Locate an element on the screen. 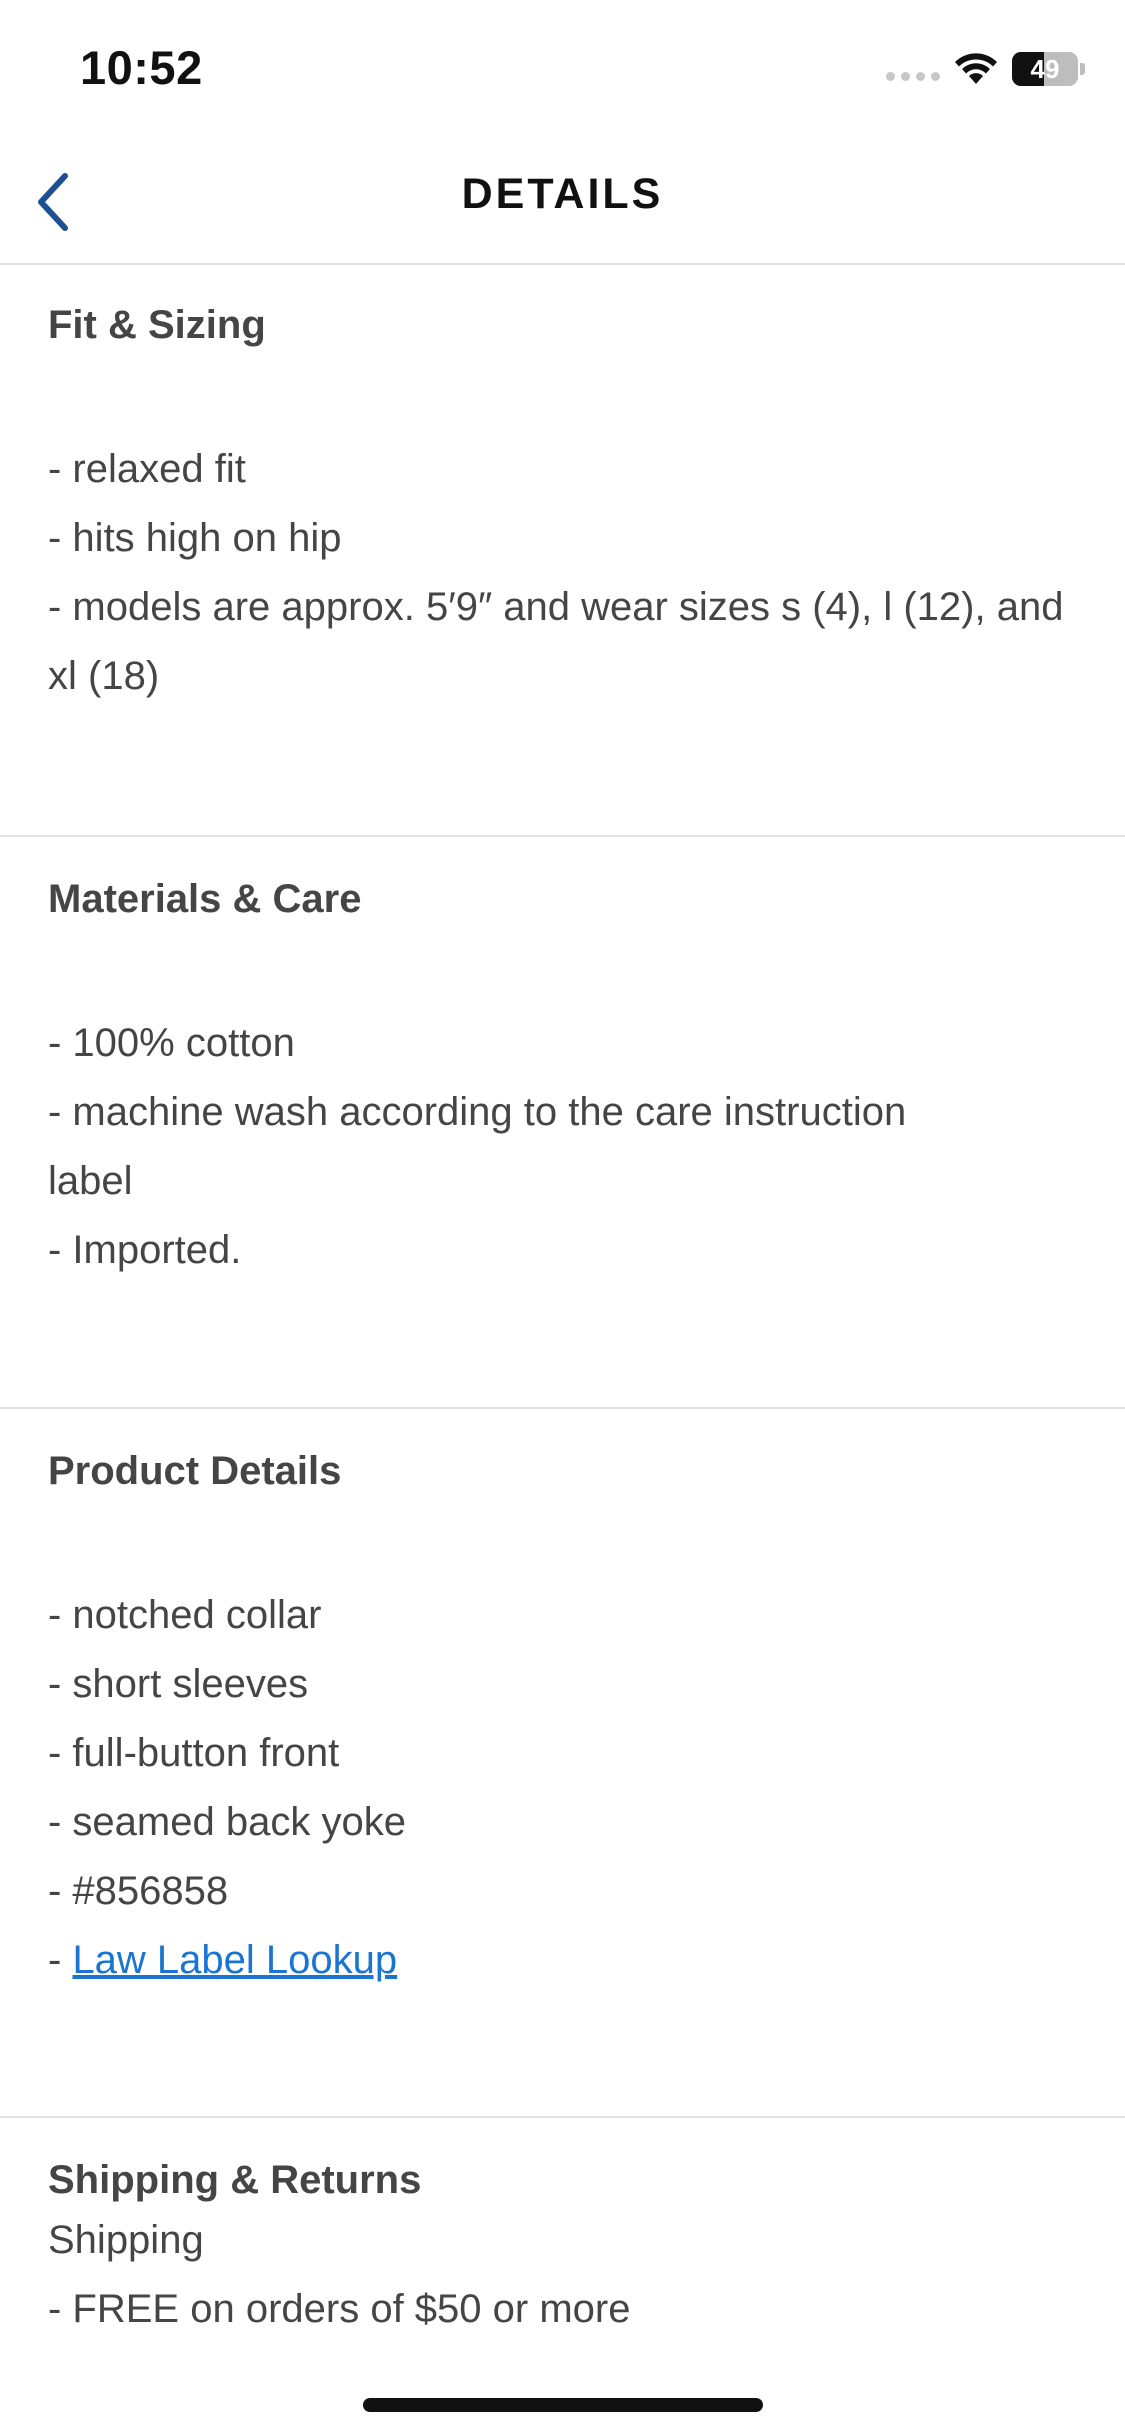  battery-level-text: 49 is located at coordinates (1045, 68).